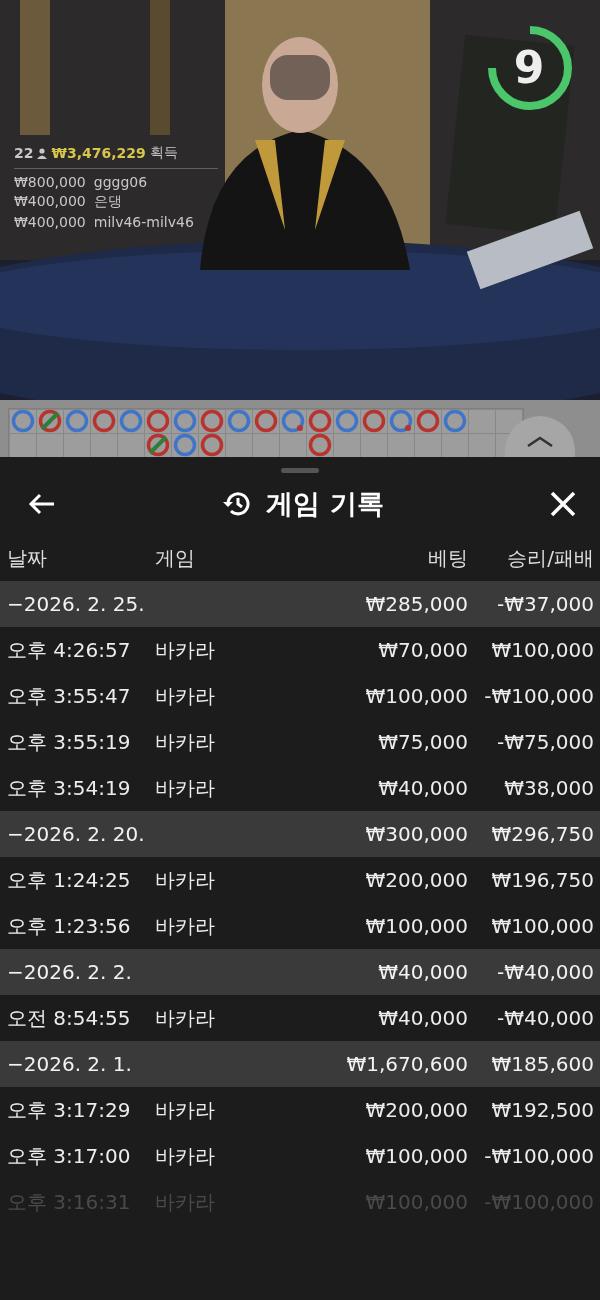 The height and width of the screenshot is (1300, 600). Describe the element at coordinates (69, 788) in the screenshot. I see `time-cell-text: 오후 3:54:19` at that location.